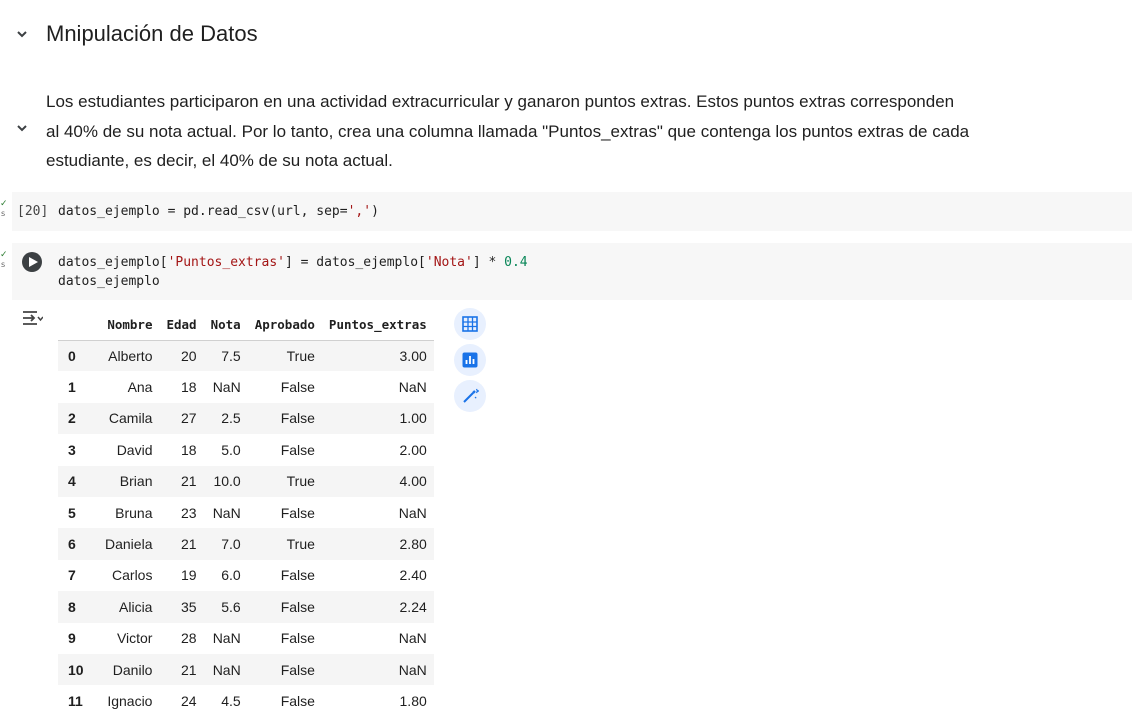 This screenshot has width=1132, height=728. Describe the element at coordinates (246, 669) in the screenshot. I see `table-row: 10 Danilo 21 NaN False NaN` at that location.